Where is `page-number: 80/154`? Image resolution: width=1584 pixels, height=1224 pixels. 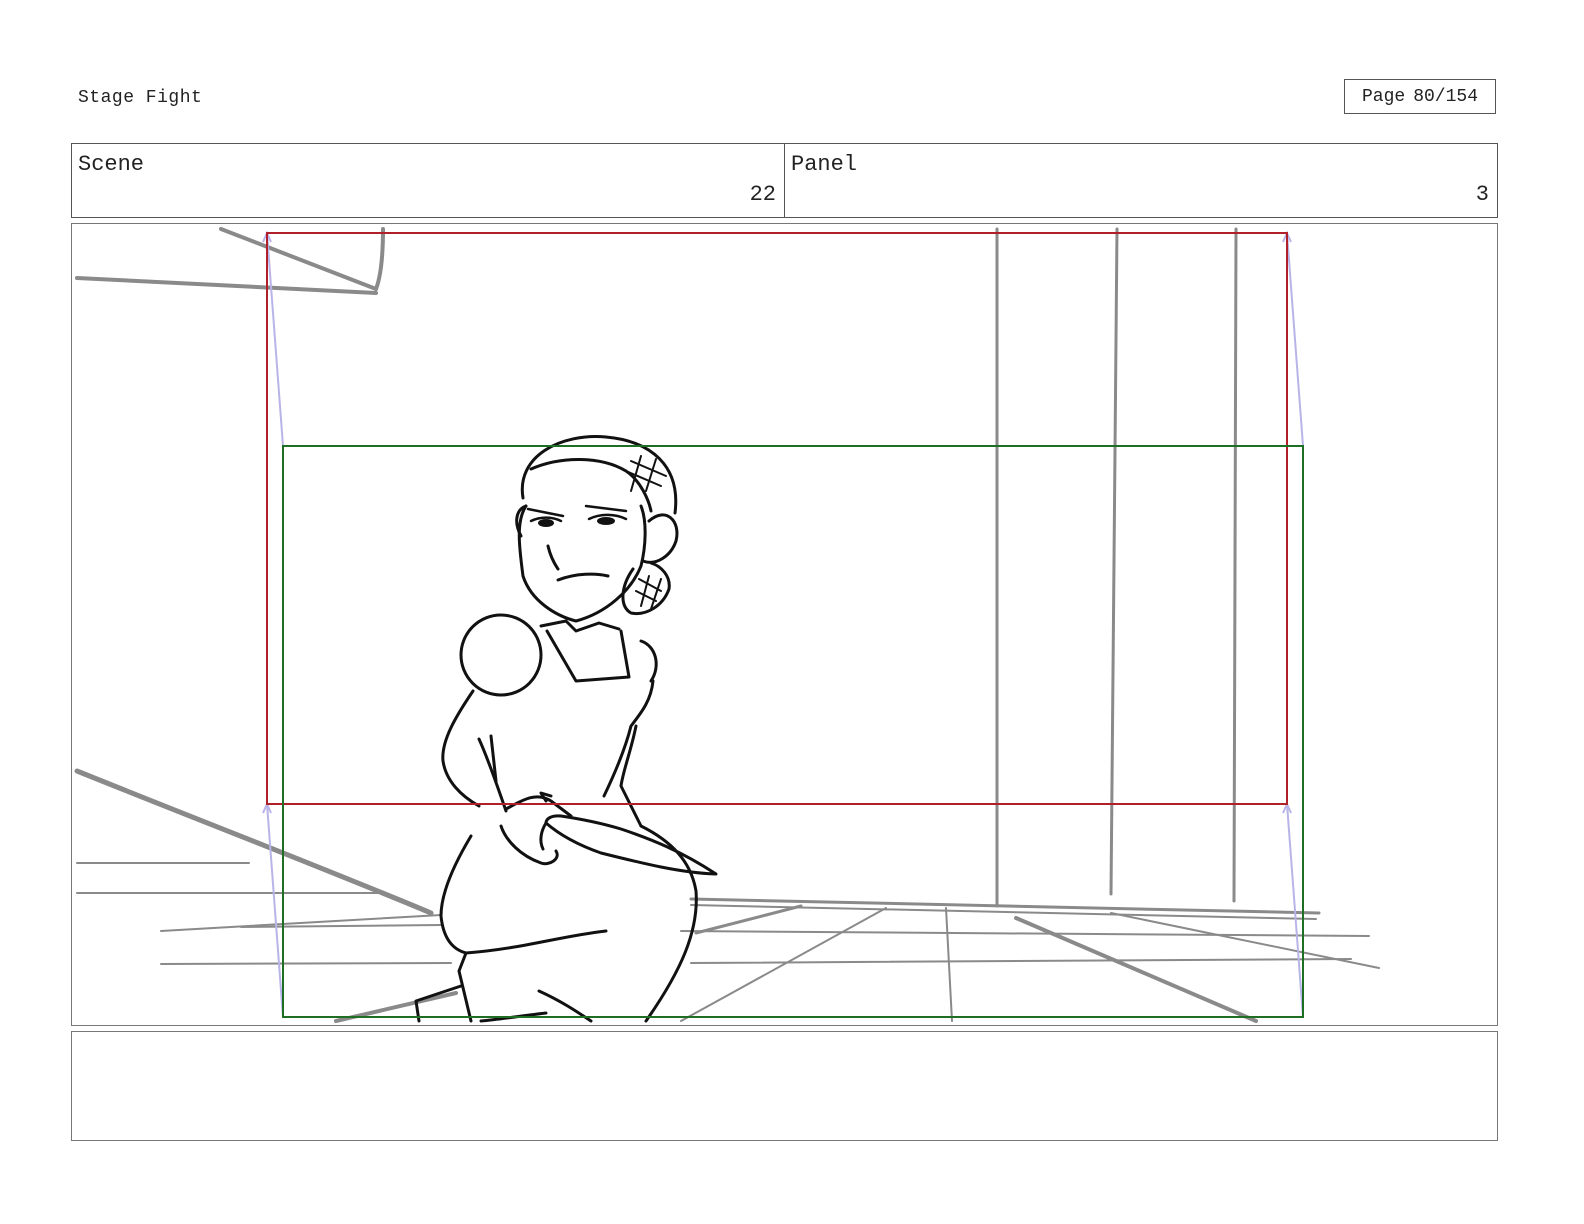 page-number: 80/154 is located at coordinates (1446, 96).